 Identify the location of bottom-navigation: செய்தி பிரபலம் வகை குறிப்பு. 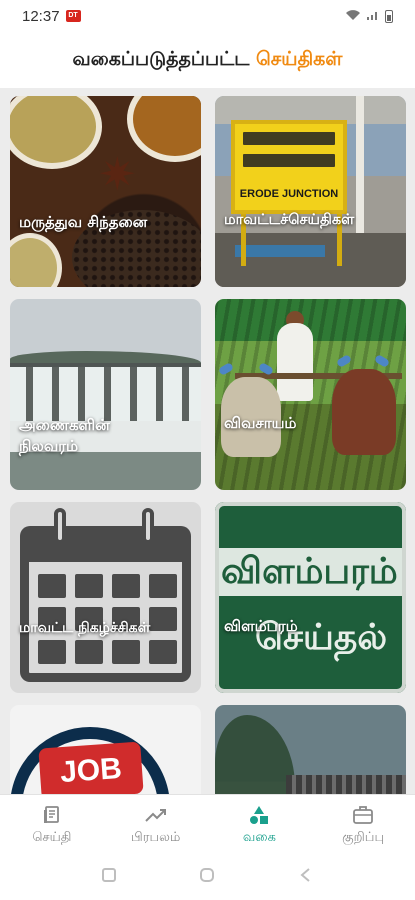
(207, 824).